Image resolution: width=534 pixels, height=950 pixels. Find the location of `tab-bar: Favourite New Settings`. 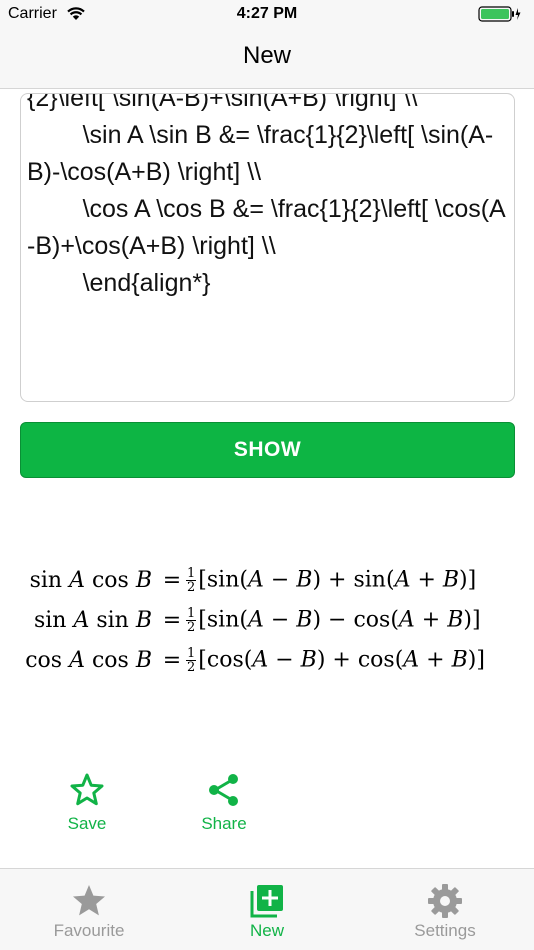

tab-bar: Favourite New Settings is located at coordinates (267, 909).